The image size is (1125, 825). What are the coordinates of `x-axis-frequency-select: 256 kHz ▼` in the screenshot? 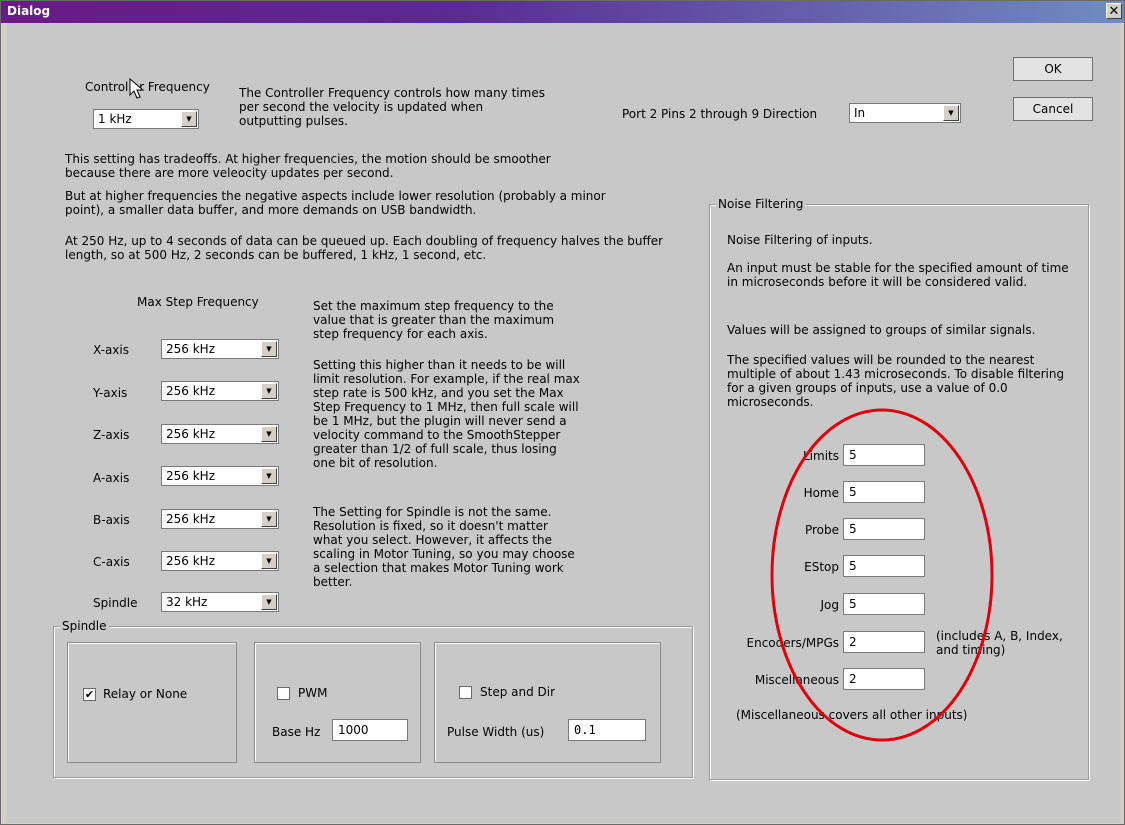 It's located at (220, 349).